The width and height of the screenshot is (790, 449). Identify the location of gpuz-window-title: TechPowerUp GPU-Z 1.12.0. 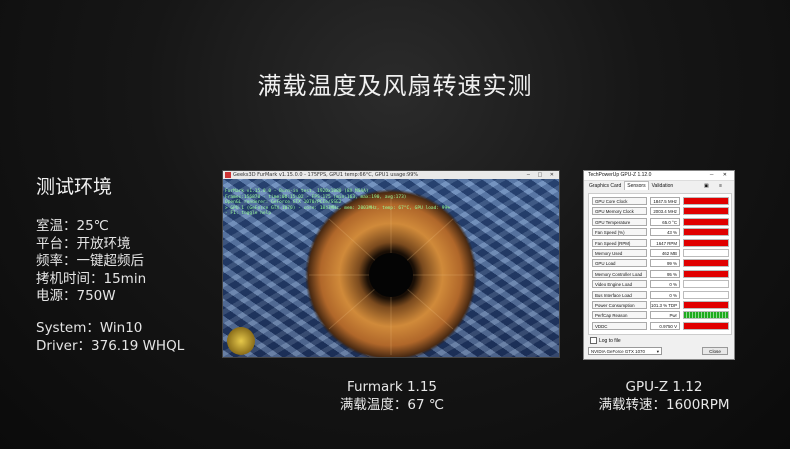
(620, 175).